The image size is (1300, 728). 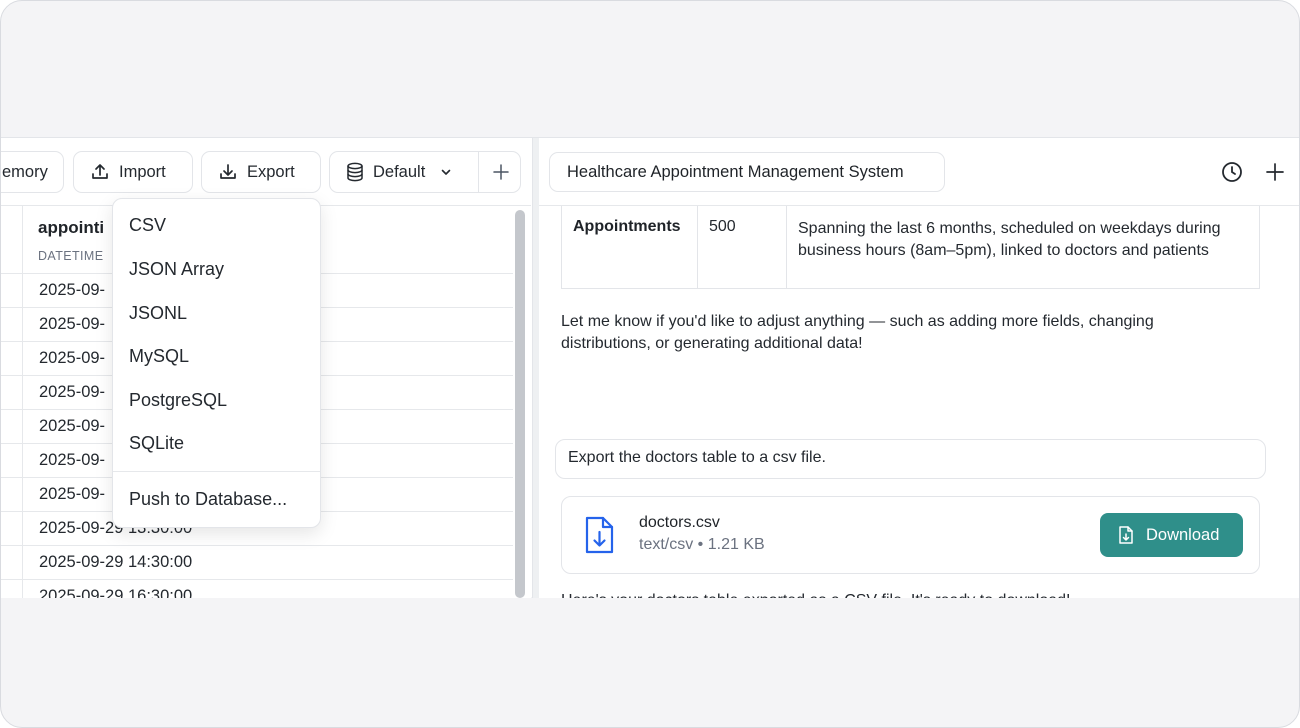 What do you see at coordinates (910, 459) in the screenshot?
I see `user-message: Export the doctors table to a csv file.` at bounding box center [910, 459].